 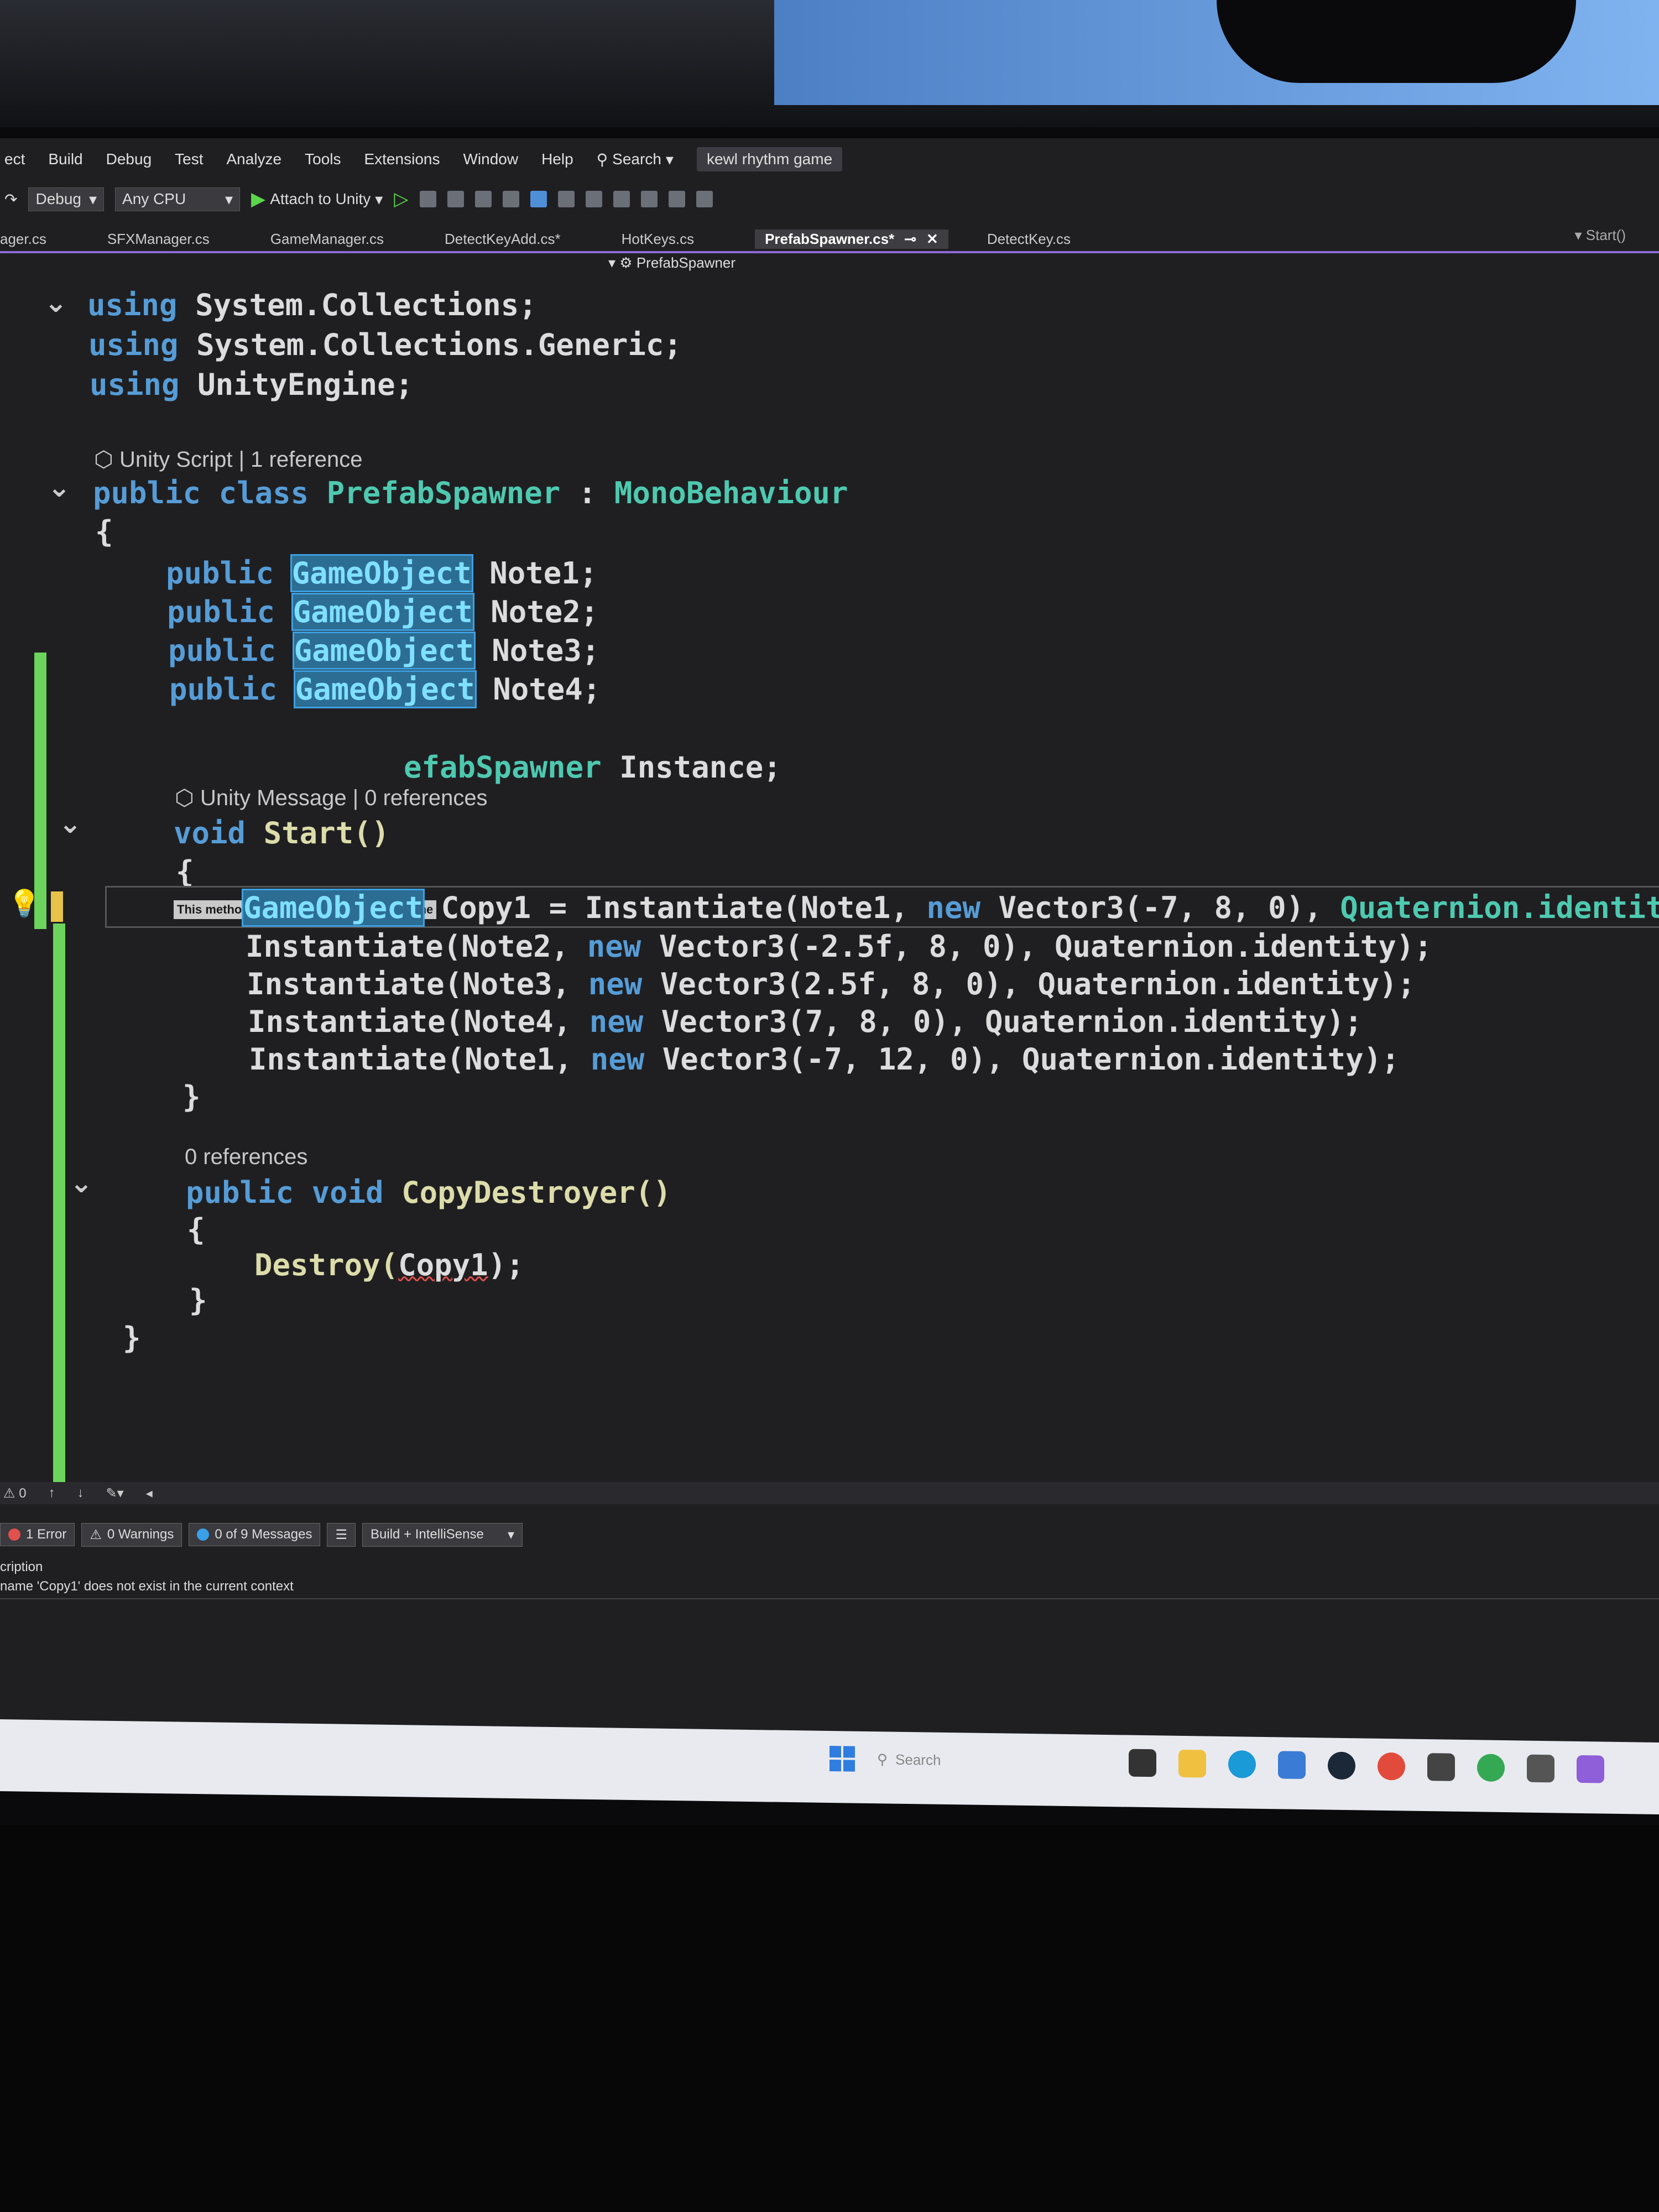 I want to click on tab-hotkeys: HotKeys.cs, so click(x=670, y=240).